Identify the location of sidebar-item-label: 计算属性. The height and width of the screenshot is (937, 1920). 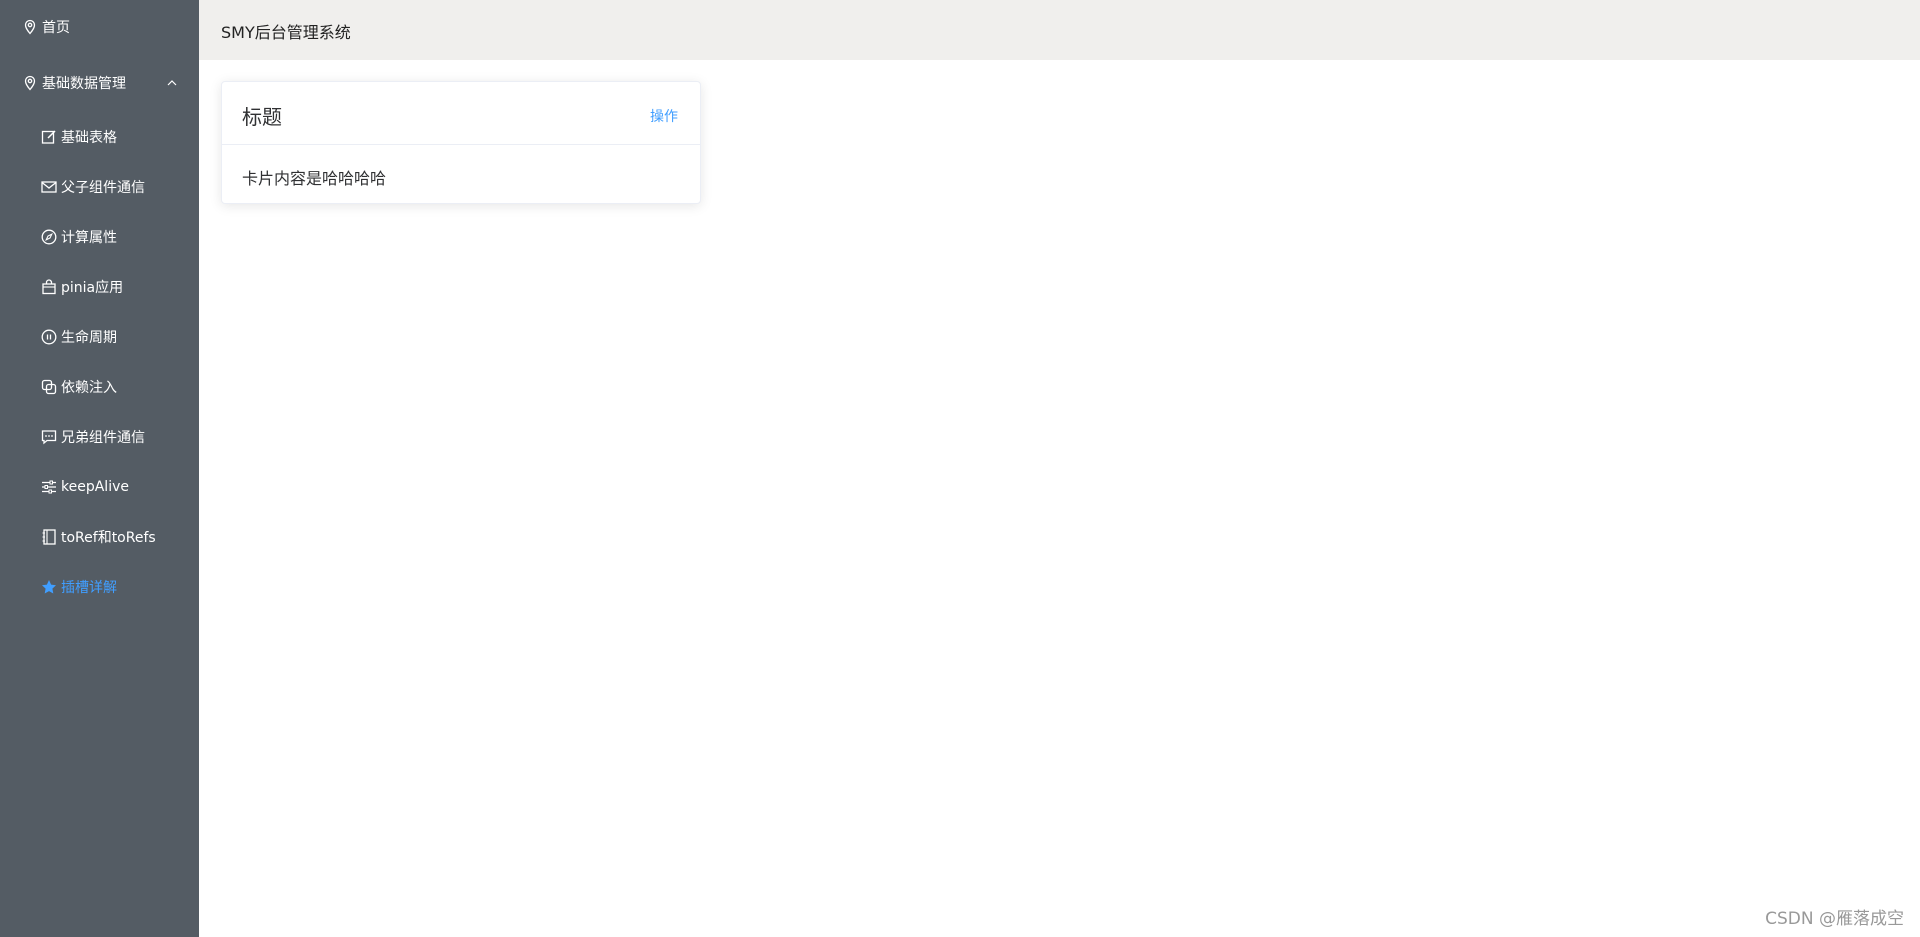
(89, 238).